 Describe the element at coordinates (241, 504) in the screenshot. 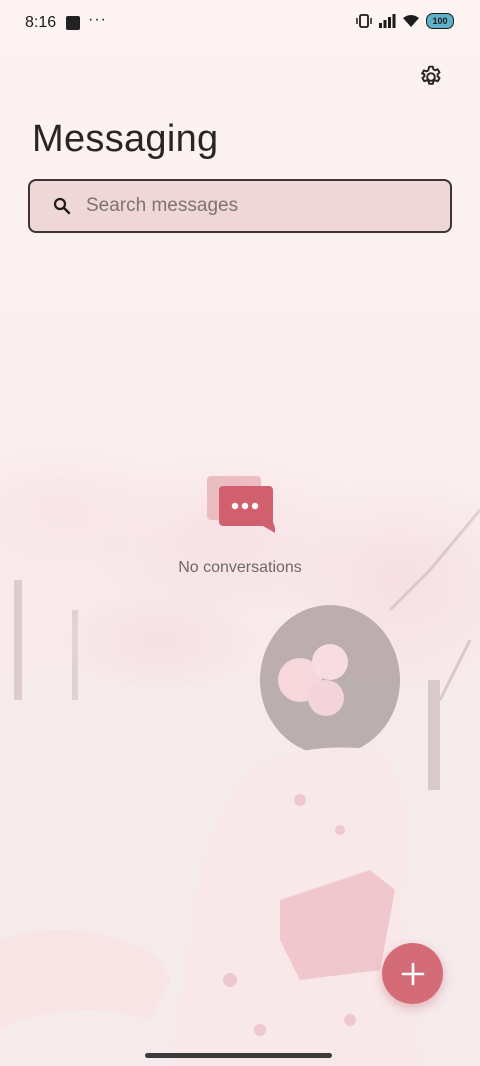

I see `chat-bubbles-icon` at that location.